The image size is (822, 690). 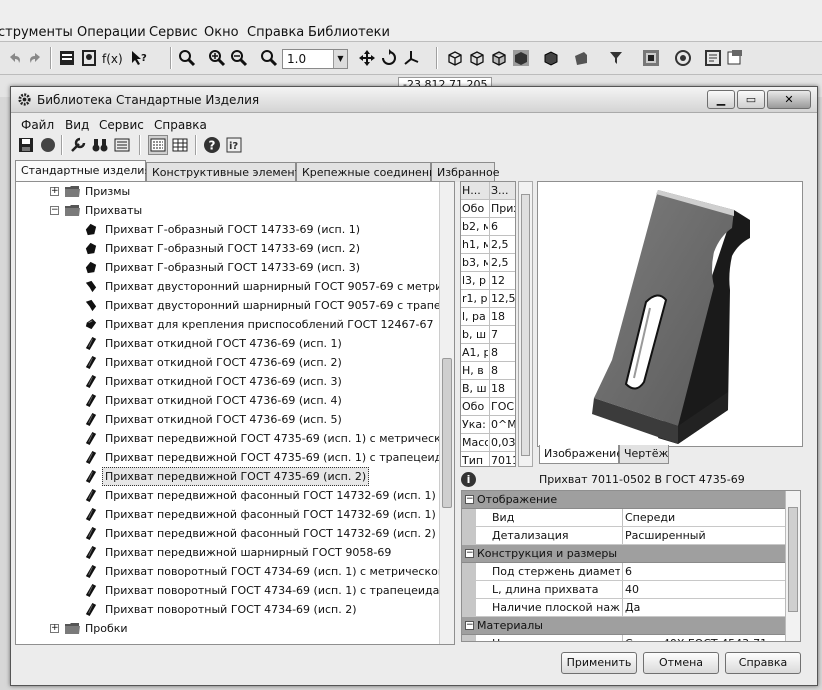 What do you see at coordinates (488, 443) in the screenshot?
I see `parameter-row: Масс 0,03` at bounding box center [488, 443].